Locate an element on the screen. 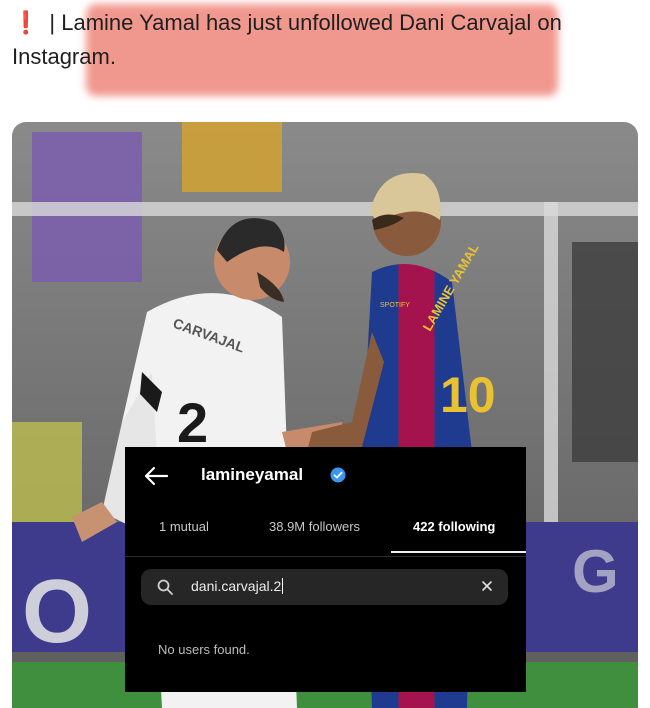 This screenshot has width=650, height=708. clear-search-icon is located at coordinates (487, 586).